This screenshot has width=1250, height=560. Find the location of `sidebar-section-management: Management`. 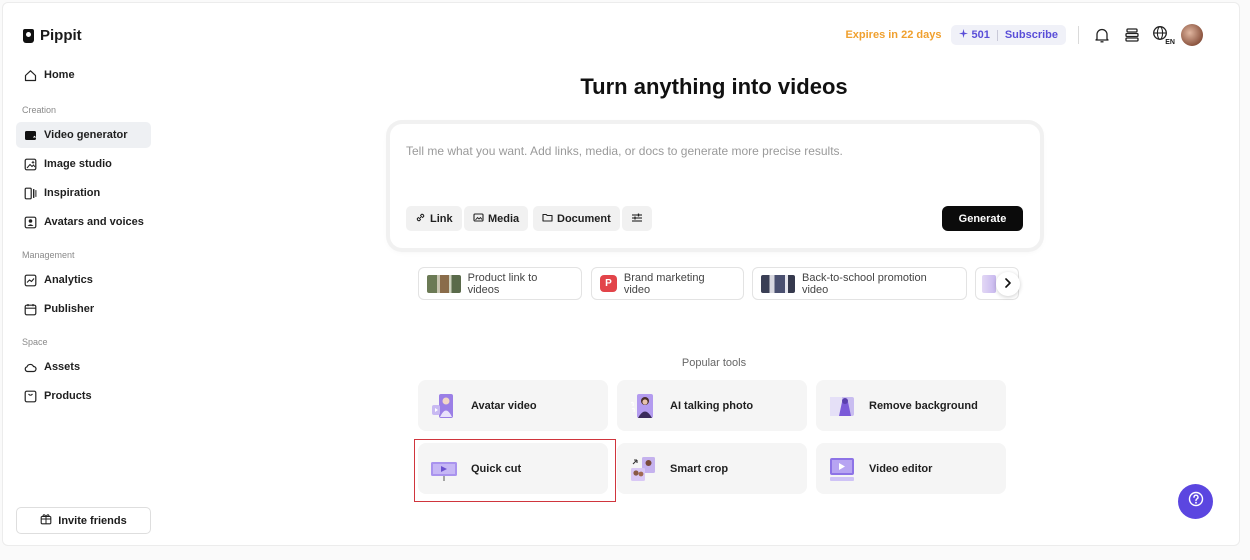

sidebar-section-management: Management is located at coordinates (48, 255).